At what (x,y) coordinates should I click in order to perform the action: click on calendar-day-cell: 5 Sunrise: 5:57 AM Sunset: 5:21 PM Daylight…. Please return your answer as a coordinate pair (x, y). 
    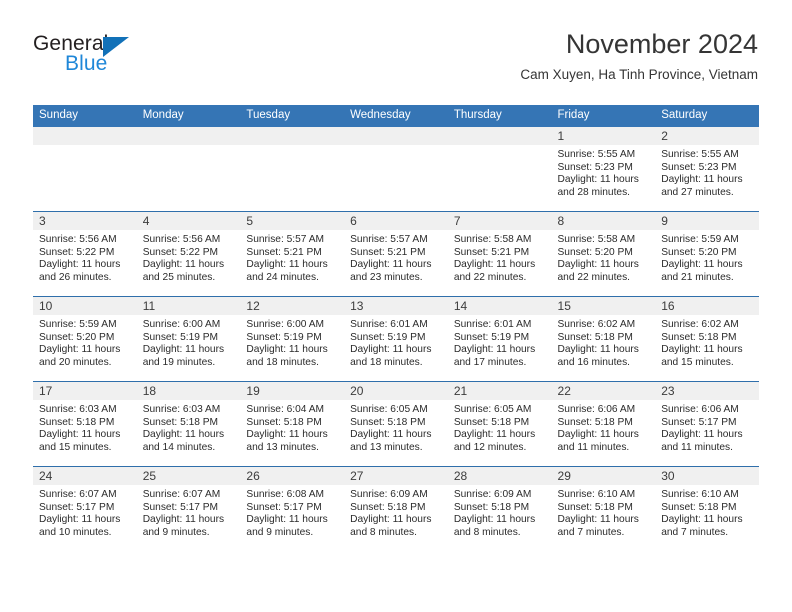
    Looking at the image, I should click on (292, 254).